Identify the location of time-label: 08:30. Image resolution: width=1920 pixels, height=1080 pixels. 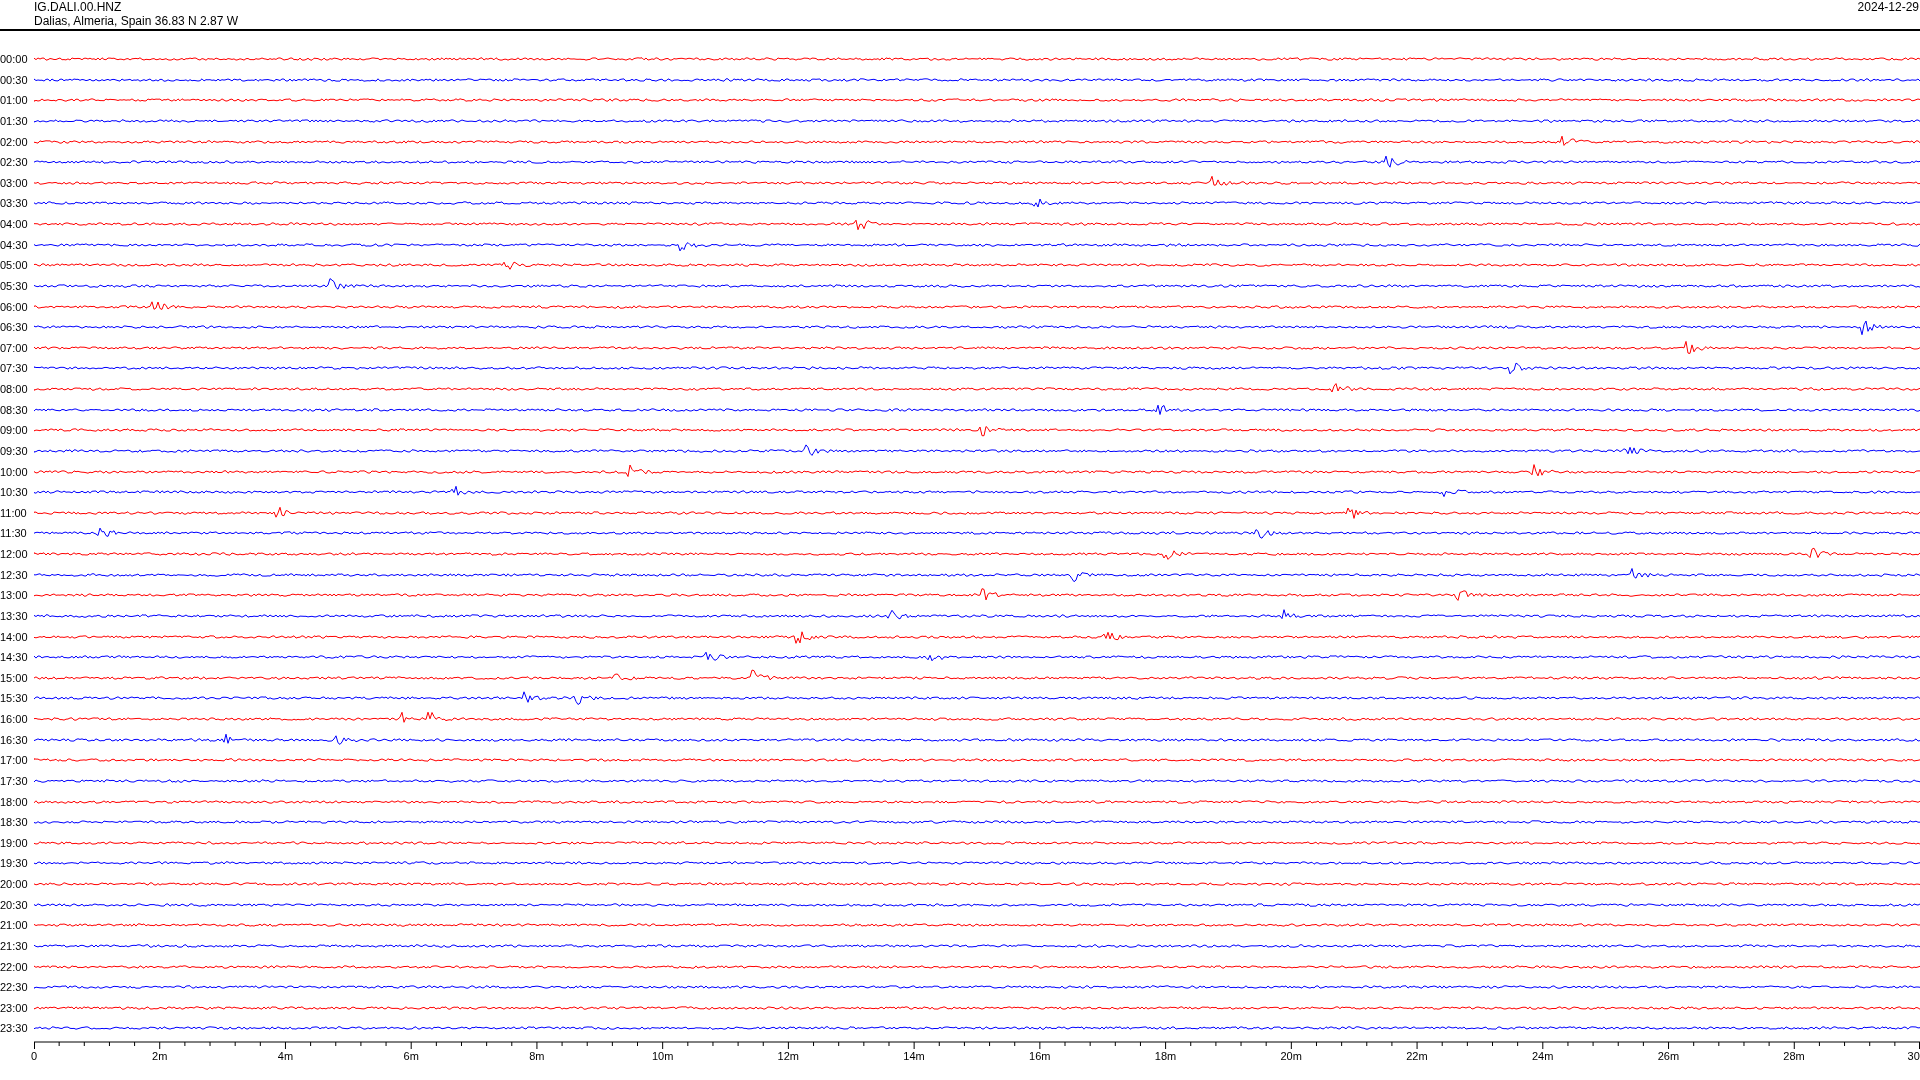
(14, 410).